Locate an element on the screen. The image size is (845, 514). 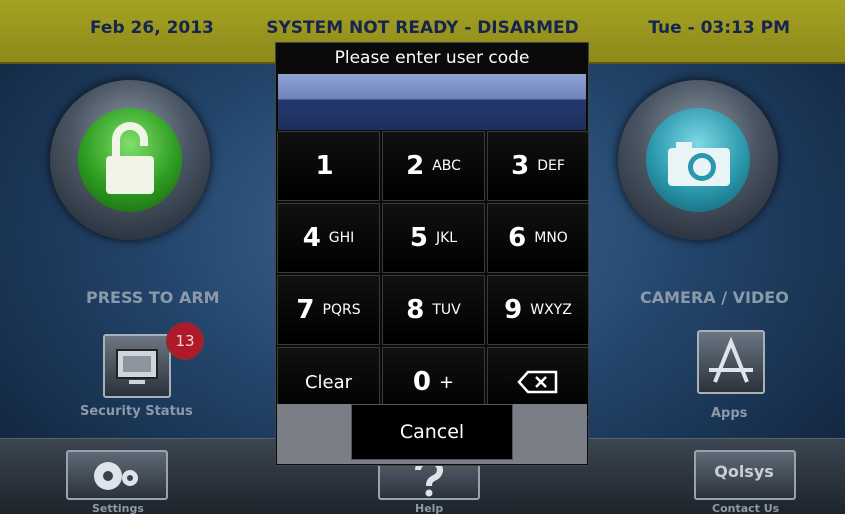
notification-badge: 13 is located at coordinates (185, 341).